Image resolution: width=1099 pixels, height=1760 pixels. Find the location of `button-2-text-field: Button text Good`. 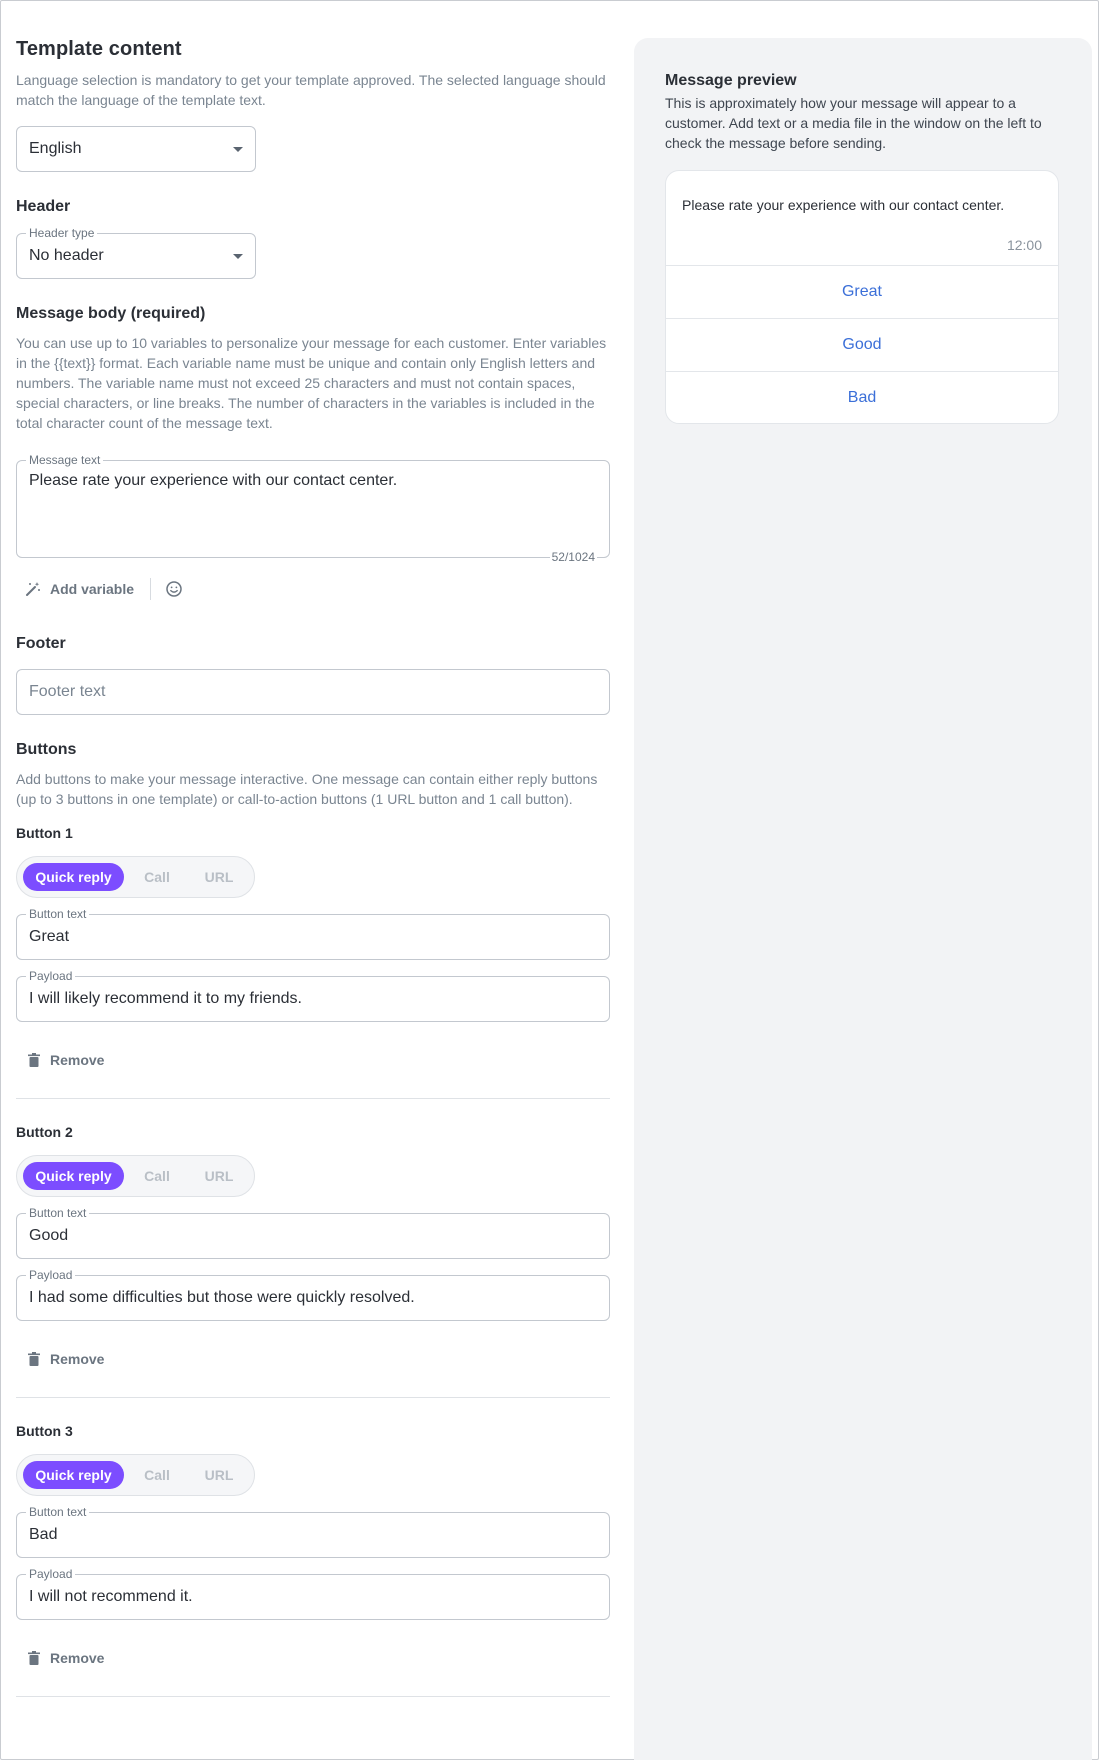

button-2-text-field: Button text Good is located at coordinates (313, 1232).